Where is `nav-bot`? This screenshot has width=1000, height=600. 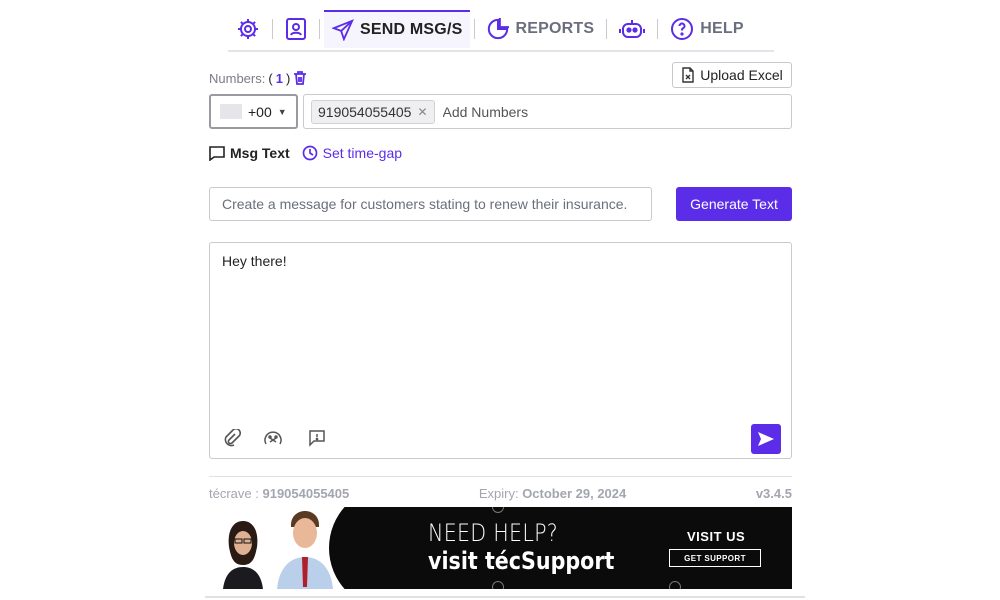 nav-bot is located at coordinates (632, 29).